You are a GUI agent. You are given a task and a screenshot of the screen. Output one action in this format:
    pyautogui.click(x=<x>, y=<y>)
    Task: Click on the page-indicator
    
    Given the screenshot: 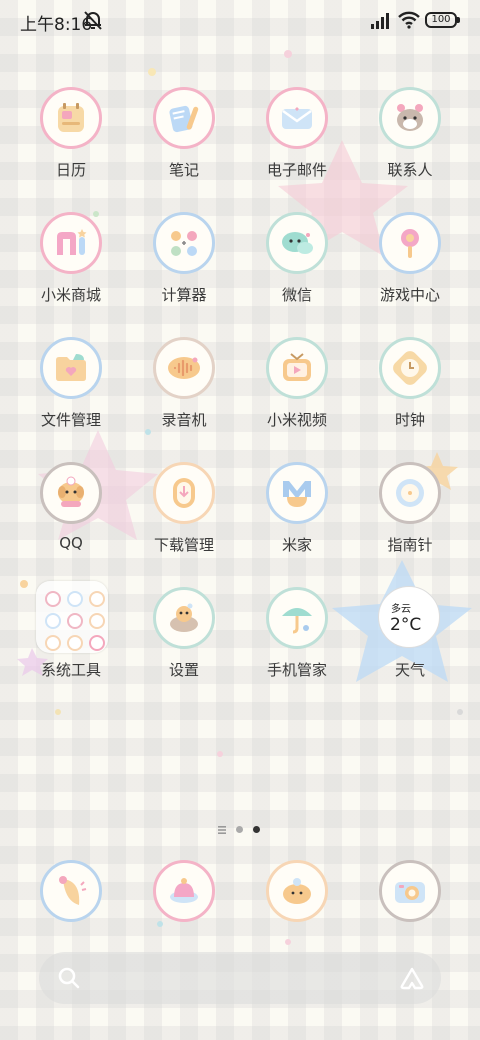 What is the action you would take?
    pyautogui.click(x=240, y=830)
    